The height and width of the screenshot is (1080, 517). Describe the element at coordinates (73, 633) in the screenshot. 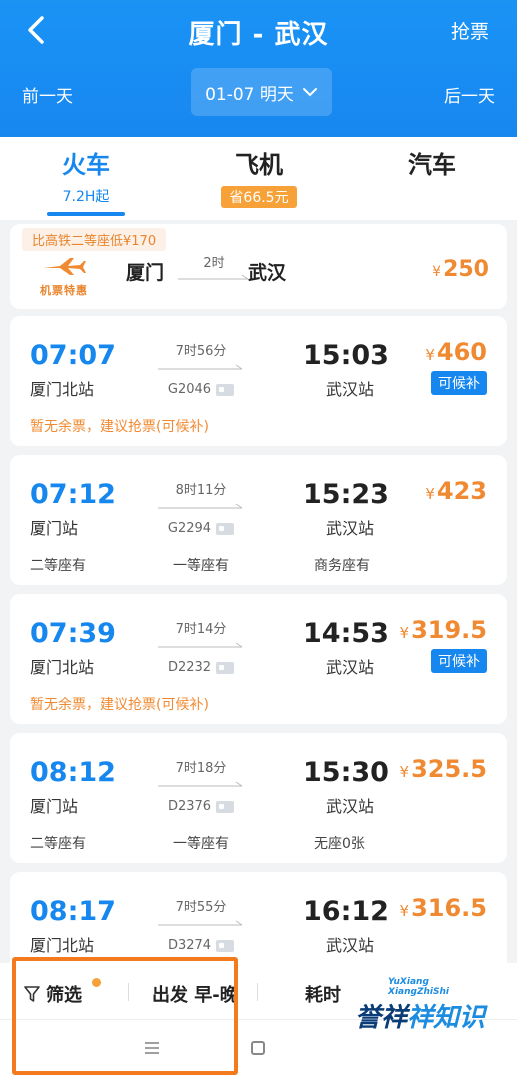

I see `departure-time: 07:39` at that location.